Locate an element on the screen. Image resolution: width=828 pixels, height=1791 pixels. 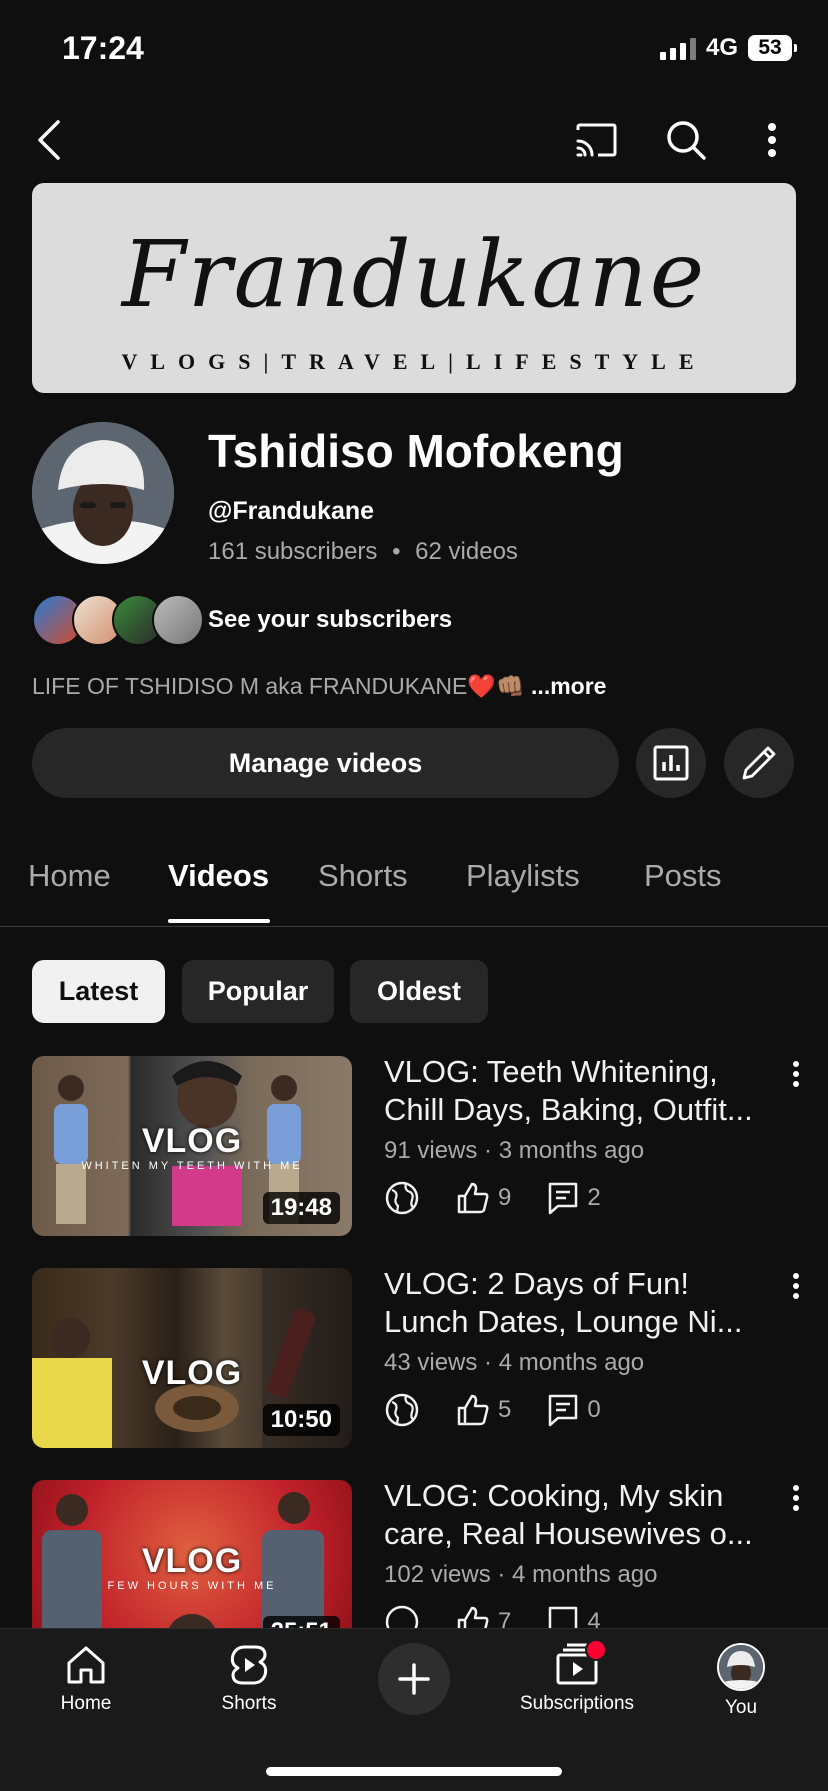
video-stats: 5 0 is located at coordinates (492, 1410).